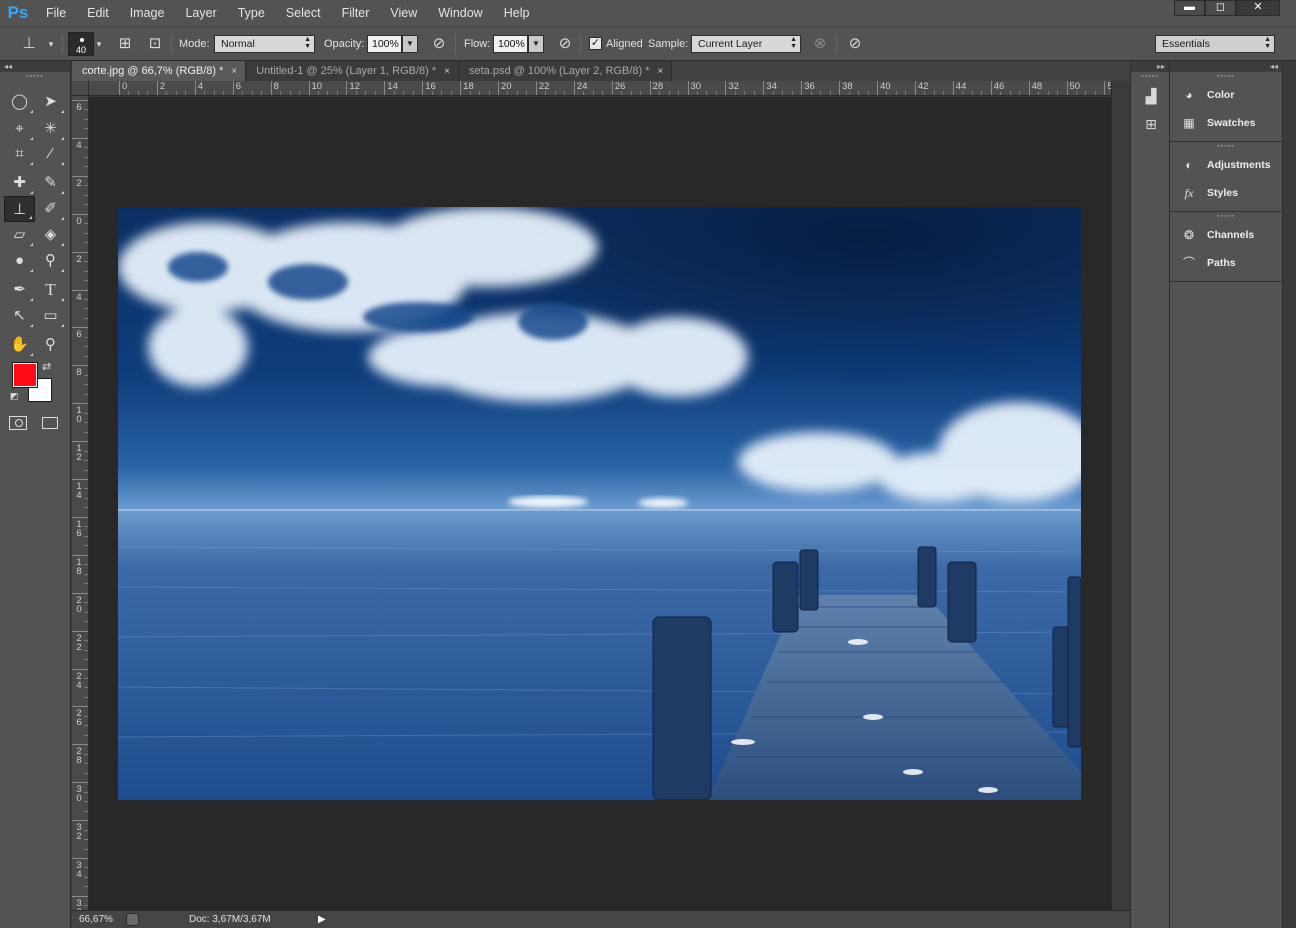 The image size is (1296, 928). What do you see at coordinates (19, 261) in the screenshot?
I see `blur-tool-icon: ●` at bounding box center [19, 261].